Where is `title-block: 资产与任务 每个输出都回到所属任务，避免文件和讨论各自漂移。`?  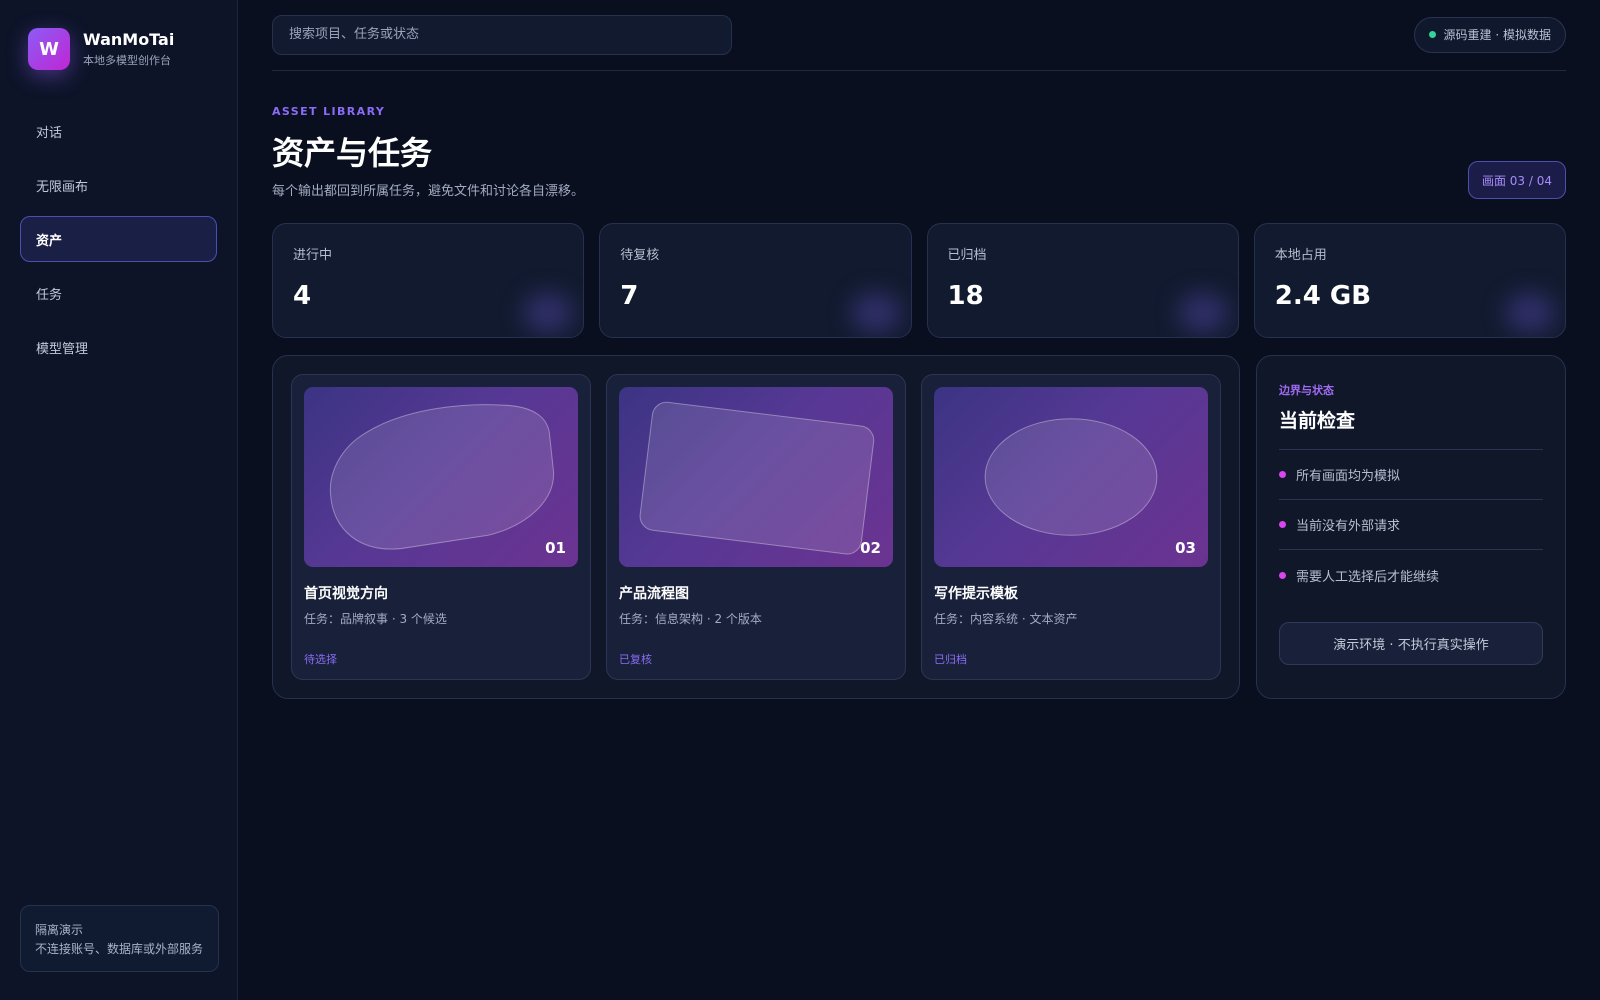 title-block: 资产与任务 每个输出都回到所属任务，避免文件和讨论各自漂移。 is located at coordinates (428, 158).